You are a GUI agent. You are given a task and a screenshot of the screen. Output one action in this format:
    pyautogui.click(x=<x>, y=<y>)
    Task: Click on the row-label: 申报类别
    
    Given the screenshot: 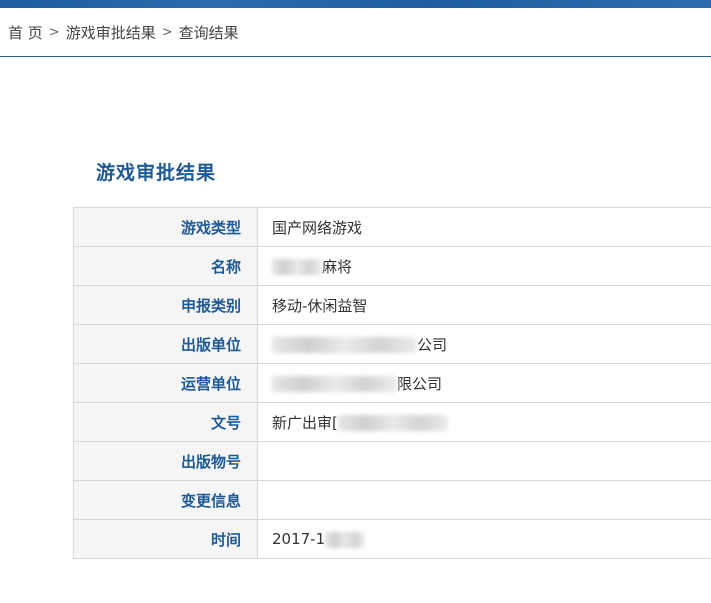 What is the action you would take?
    pyautogui.click(x=165, y=305)
    